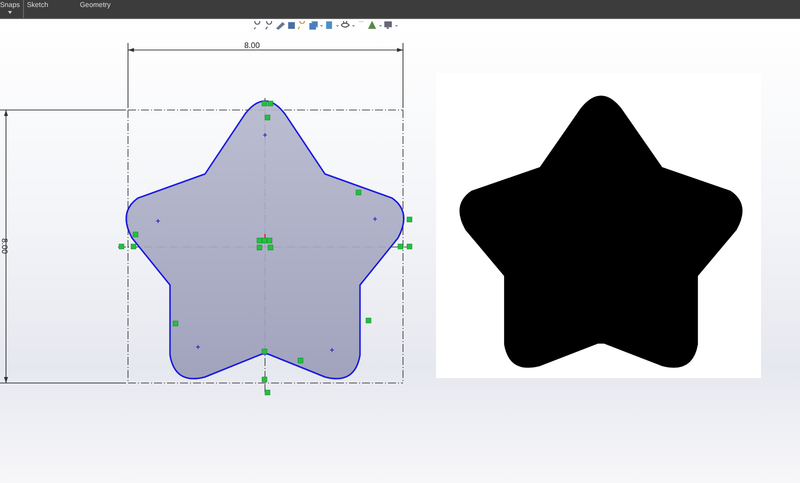 This screenshot has width=800, height=483. What do you see at coordinates (345, 25) in the screenshot?
I see `eye-icon` at bounding box center [345, 25].